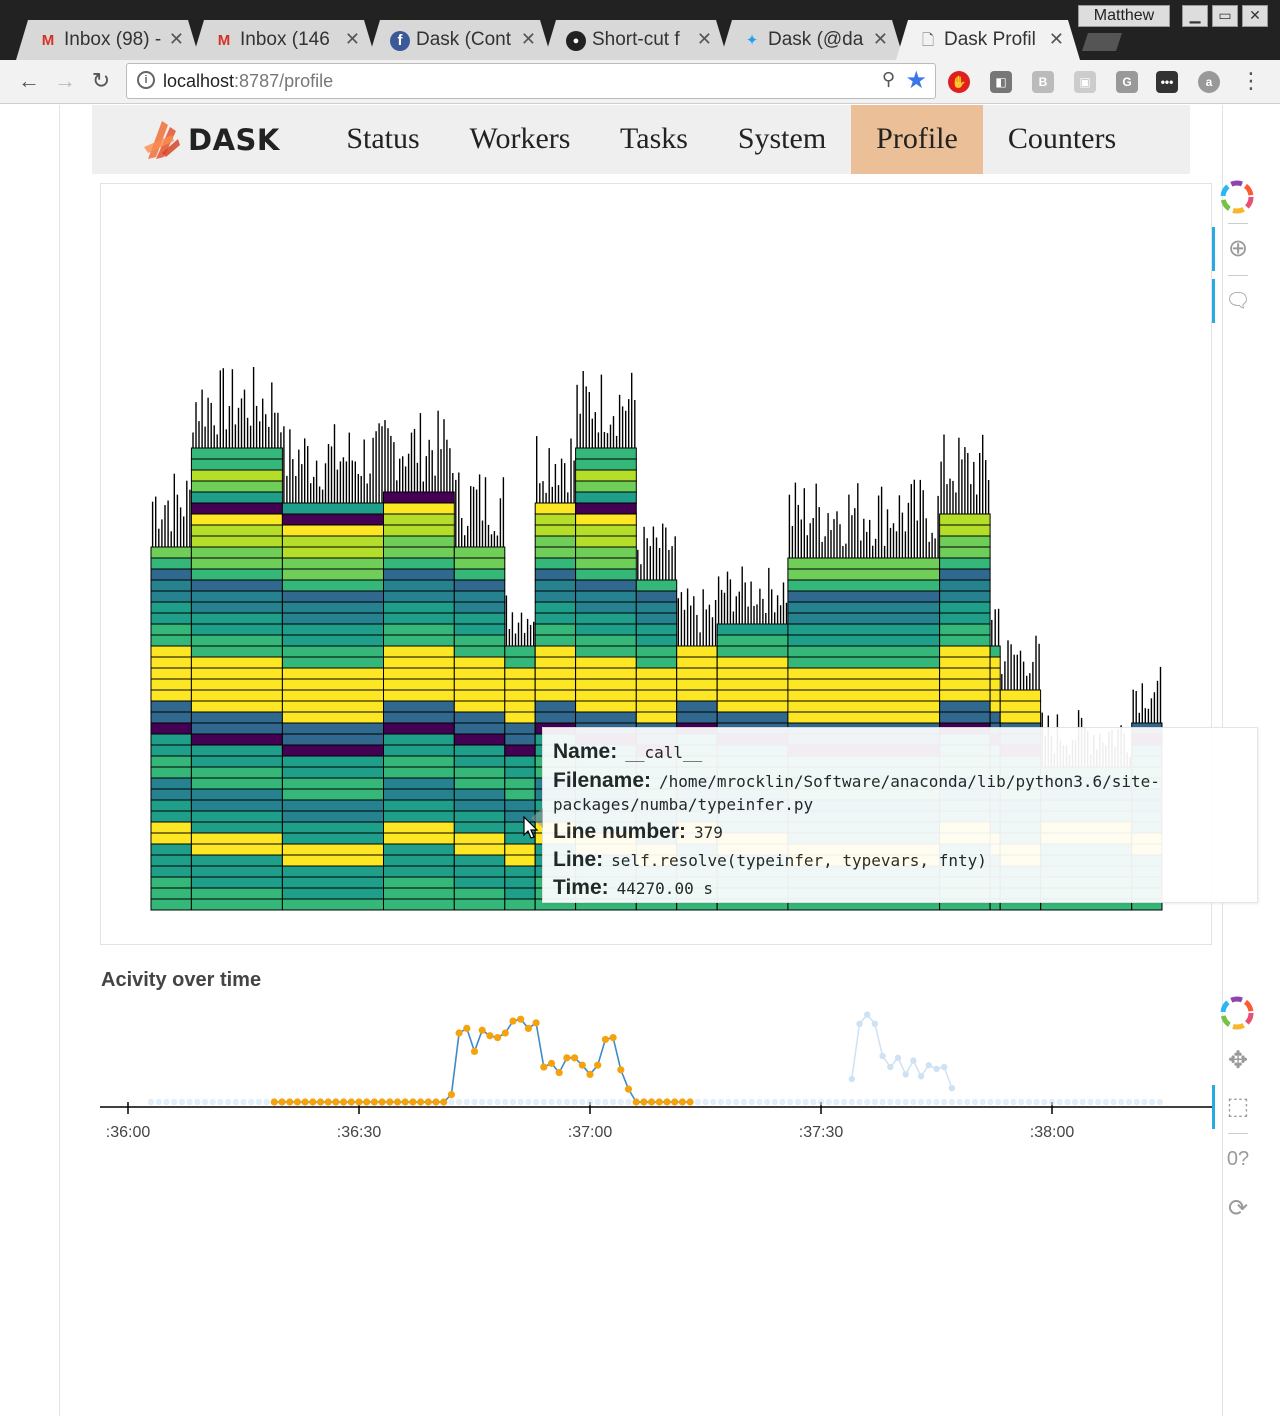 This screenshot has height=1416, width=1280. Describe the element at coordinates (1237, 1107) in the screenshot. I see `box-select-tool-icon: ⬚` at that location.